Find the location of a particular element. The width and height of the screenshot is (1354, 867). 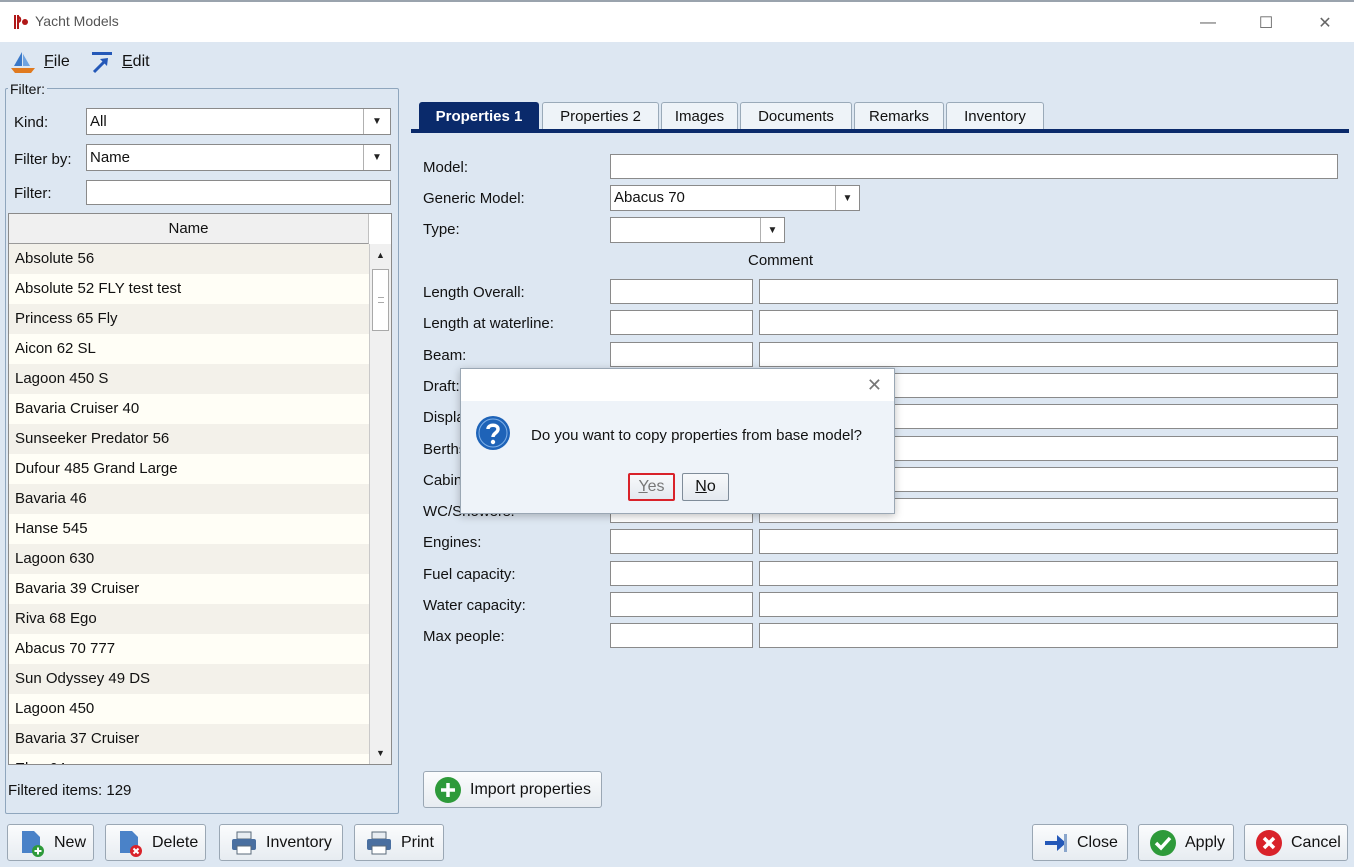

minimize-button: — is located at coordinates (1208, 23).